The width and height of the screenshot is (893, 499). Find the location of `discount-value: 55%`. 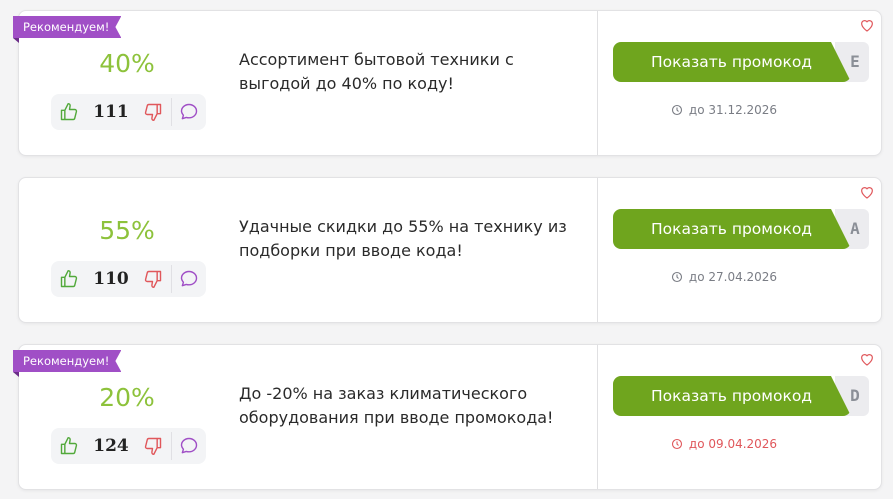

discount-value: 55% is located at coordinates (127, 230).